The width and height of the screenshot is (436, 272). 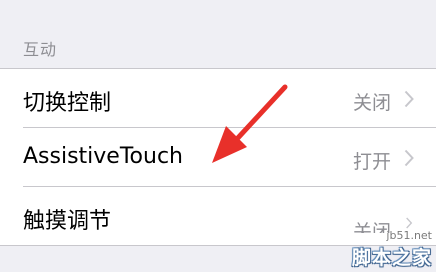 What do you see at coordinates (409, 235) in the screenshot?
I see `watermark-url: jb51.net` at bounding box center [409, 235].